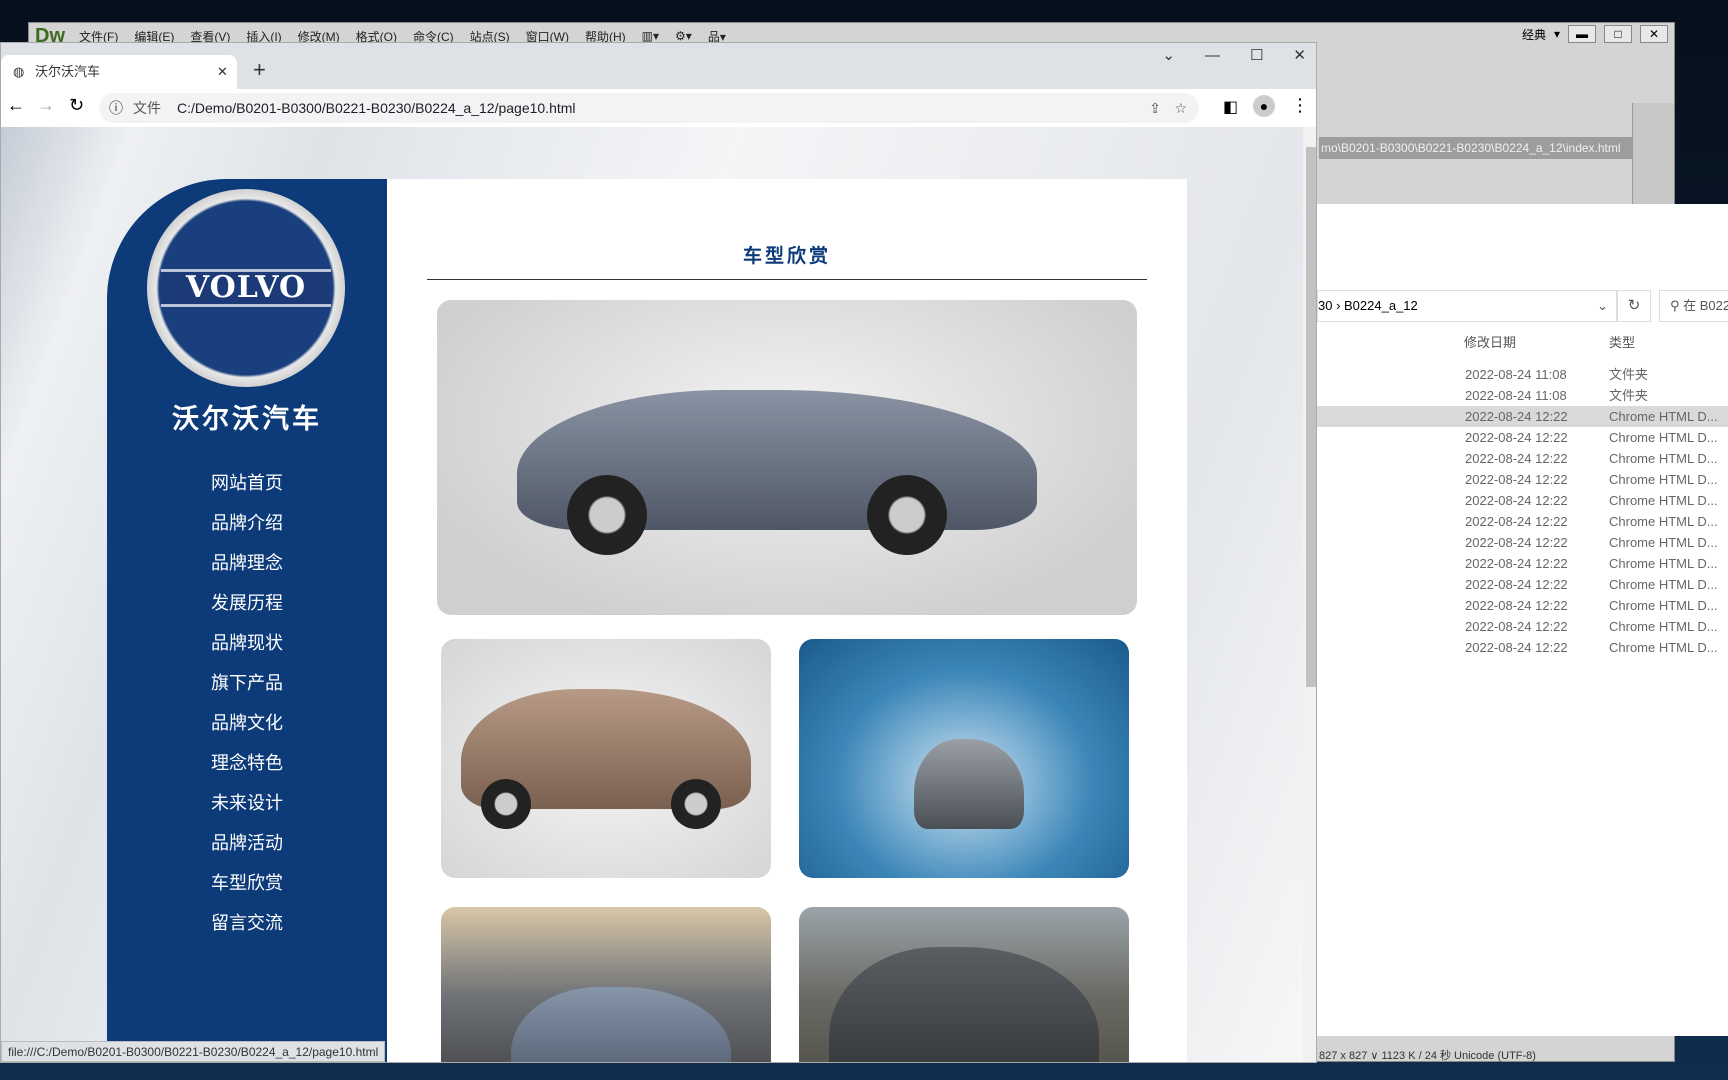 The width and height of the screenshot is (1728, 1080). Describe the element at coordinates (1490, 341) in the screenshot. I see `column-header-date: 修改日期` at that location.